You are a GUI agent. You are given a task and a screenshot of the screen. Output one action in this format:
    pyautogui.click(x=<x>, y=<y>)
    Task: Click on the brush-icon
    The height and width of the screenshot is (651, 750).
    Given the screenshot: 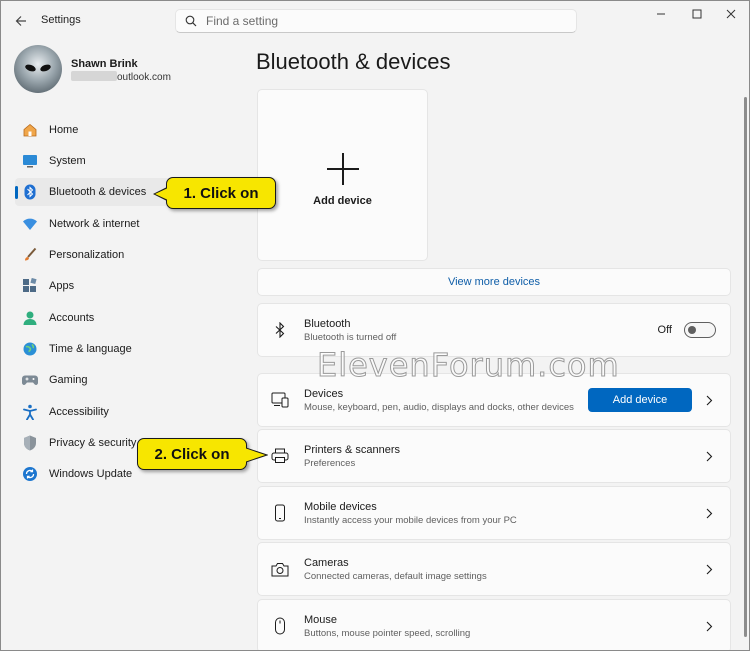 What is the action you would take?
    pyautogui.click(x=30, y=255)
    